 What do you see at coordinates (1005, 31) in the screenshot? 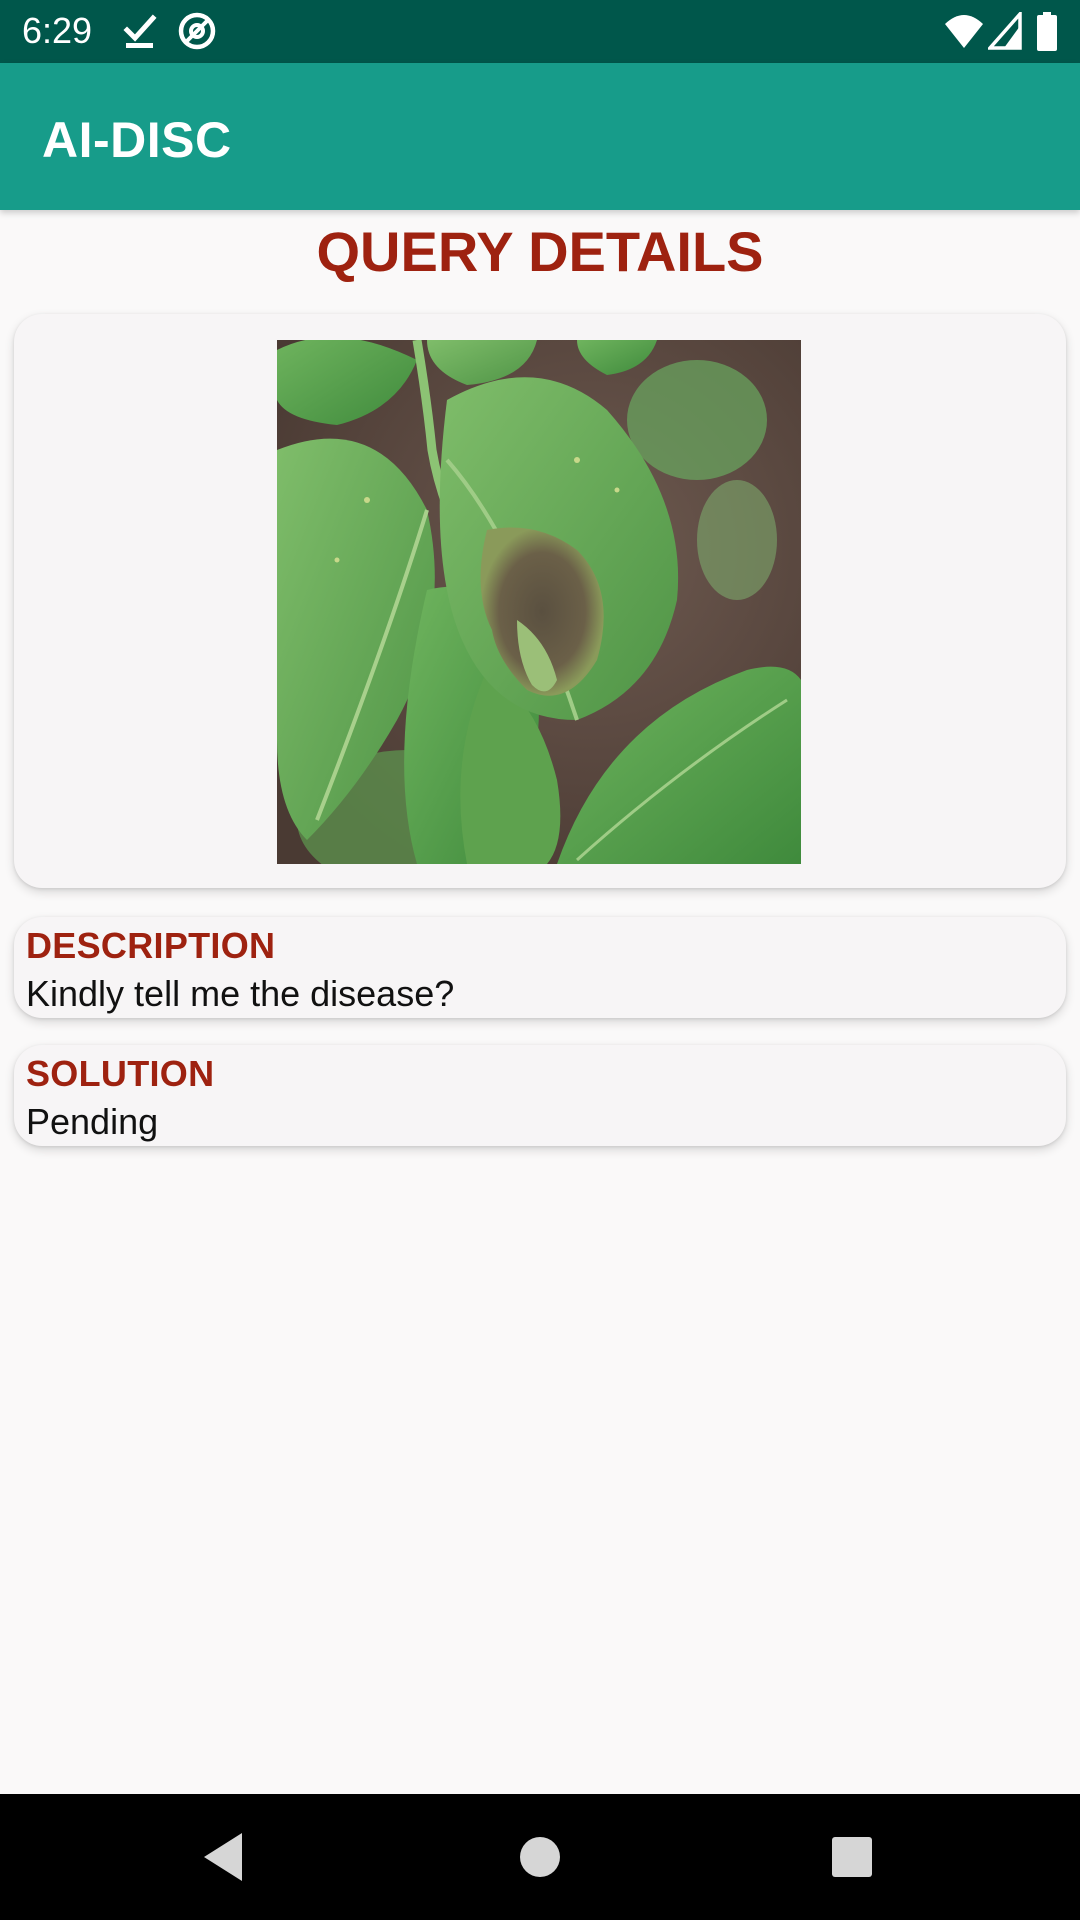
I see `signal-icon` at bounding box center [1005, 31].